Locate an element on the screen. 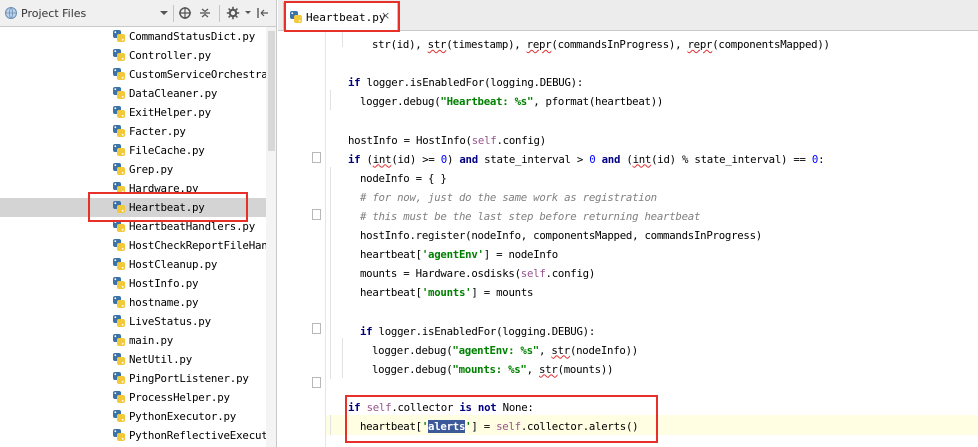 Image resolution: width=978 pixels, height=447 pixels. file-tree-item: CommandStatusDict.py is located at coordinates (133, 36).